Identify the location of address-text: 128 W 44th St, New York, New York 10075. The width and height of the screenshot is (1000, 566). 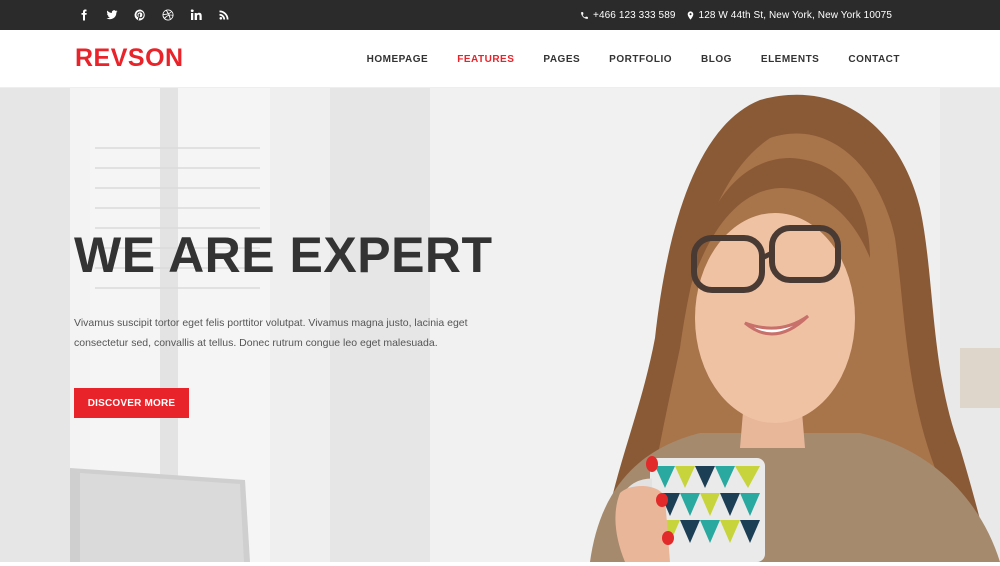
(795, 15).